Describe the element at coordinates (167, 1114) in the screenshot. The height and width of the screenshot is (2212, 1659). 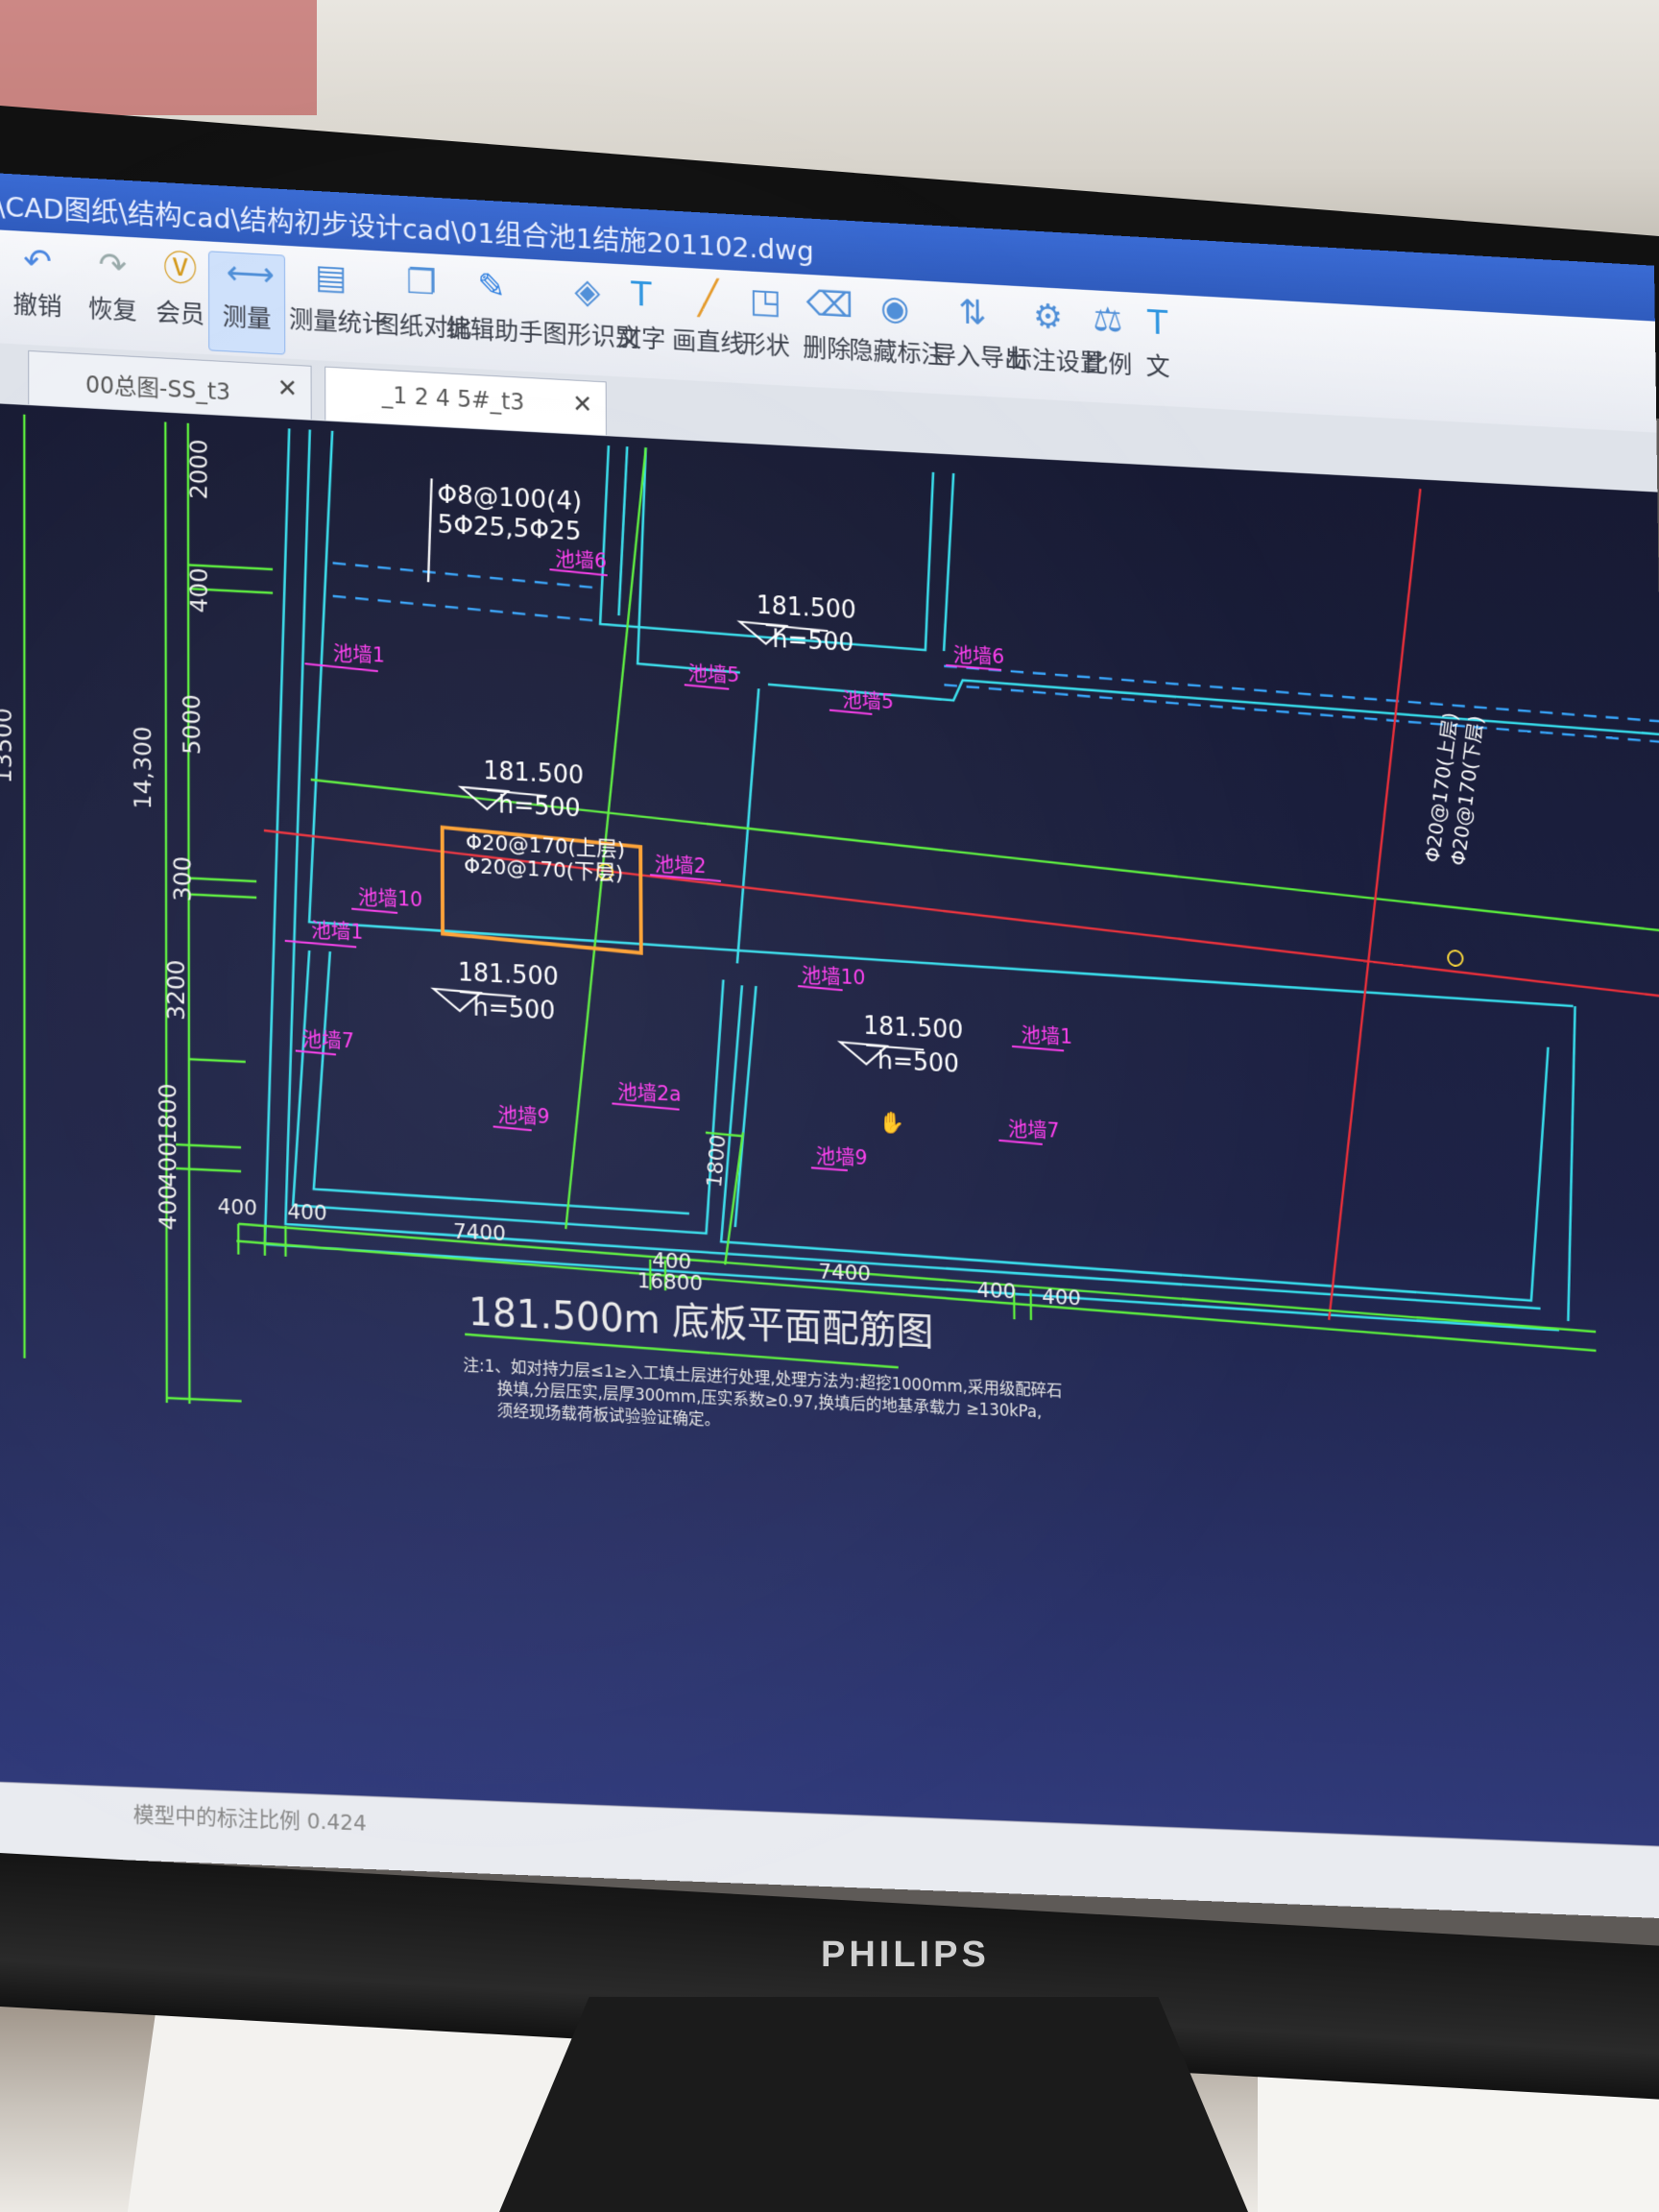
I see `dim-1800: 1800` at that location.